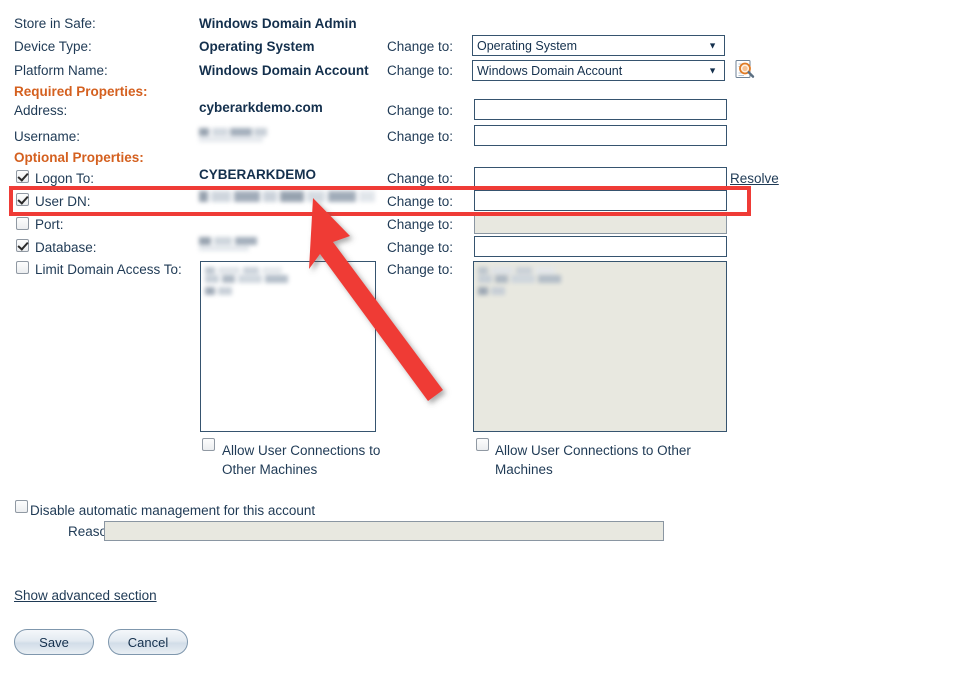  What do you see at coordinates (522, 281) in the screenshot?
I see `redacted-textarea-content-right` at bounding box center [522, 281].